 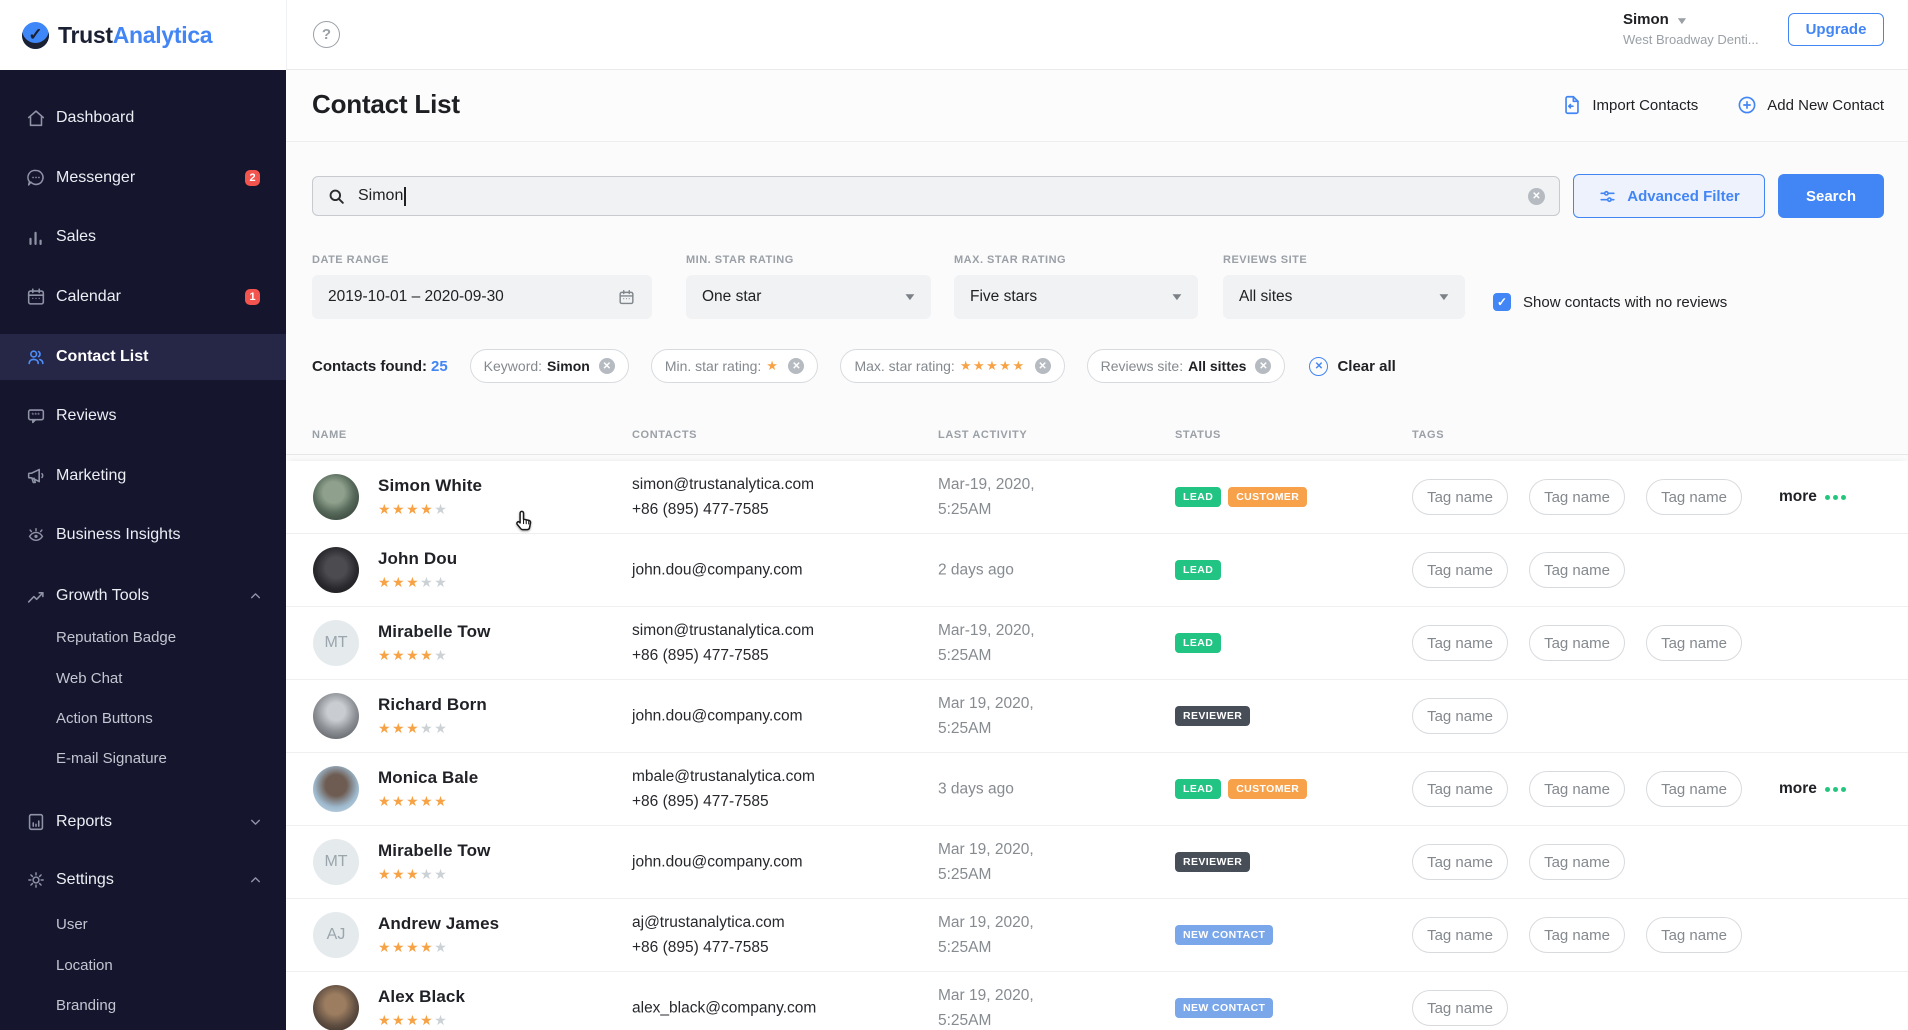 I want to click on contact-name: Richard Born, so click(x=432, y=705).